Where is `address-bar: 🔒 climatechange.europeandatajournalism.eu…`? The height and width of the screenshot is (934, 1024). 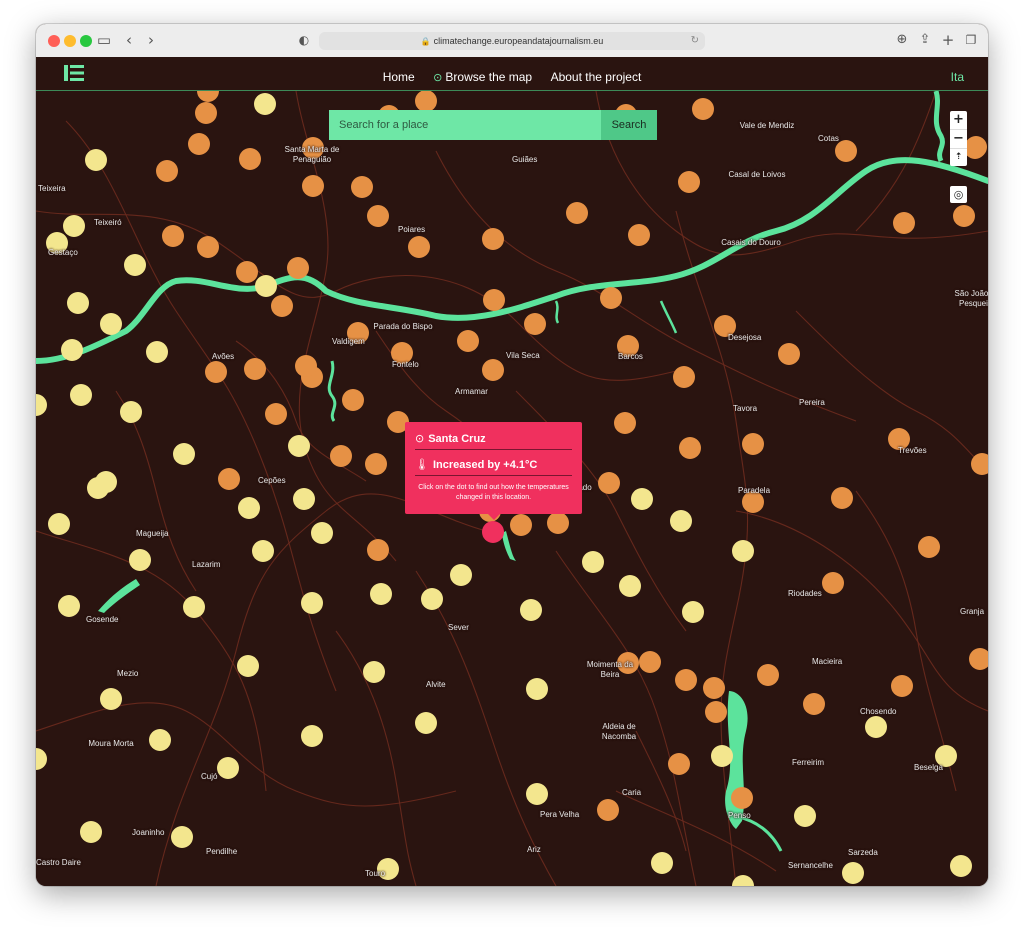
address-bar: 🔒 climatechange.europeandatajournalism.eu… is located at coordinates (512, 41).